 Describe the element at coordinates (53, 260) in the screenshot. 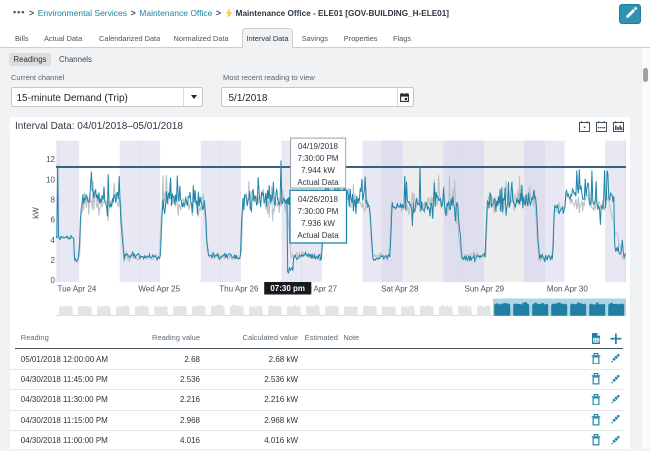

I see `svg-text: 2` at that location.